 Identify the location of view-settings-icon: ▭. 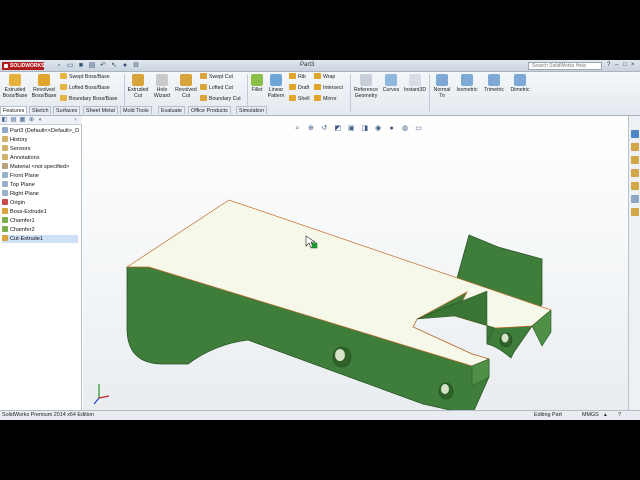
(418, 128).